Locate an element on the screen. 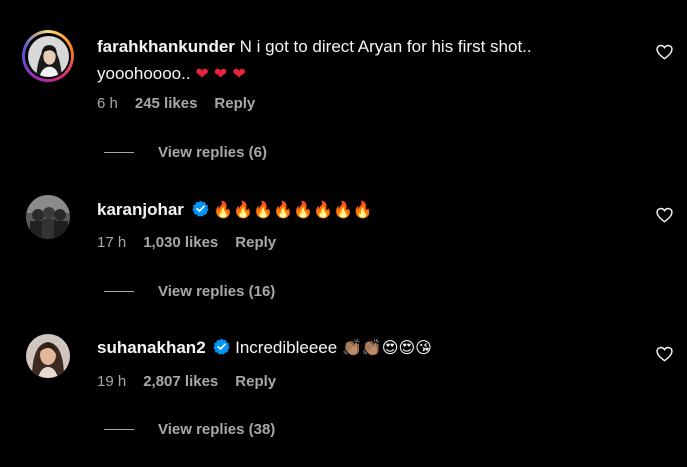 Image resolution: width=687 pixels, height=467 pixels. comment-meta: 6 h 245 likes Reply is located at coordinates (176, 103).